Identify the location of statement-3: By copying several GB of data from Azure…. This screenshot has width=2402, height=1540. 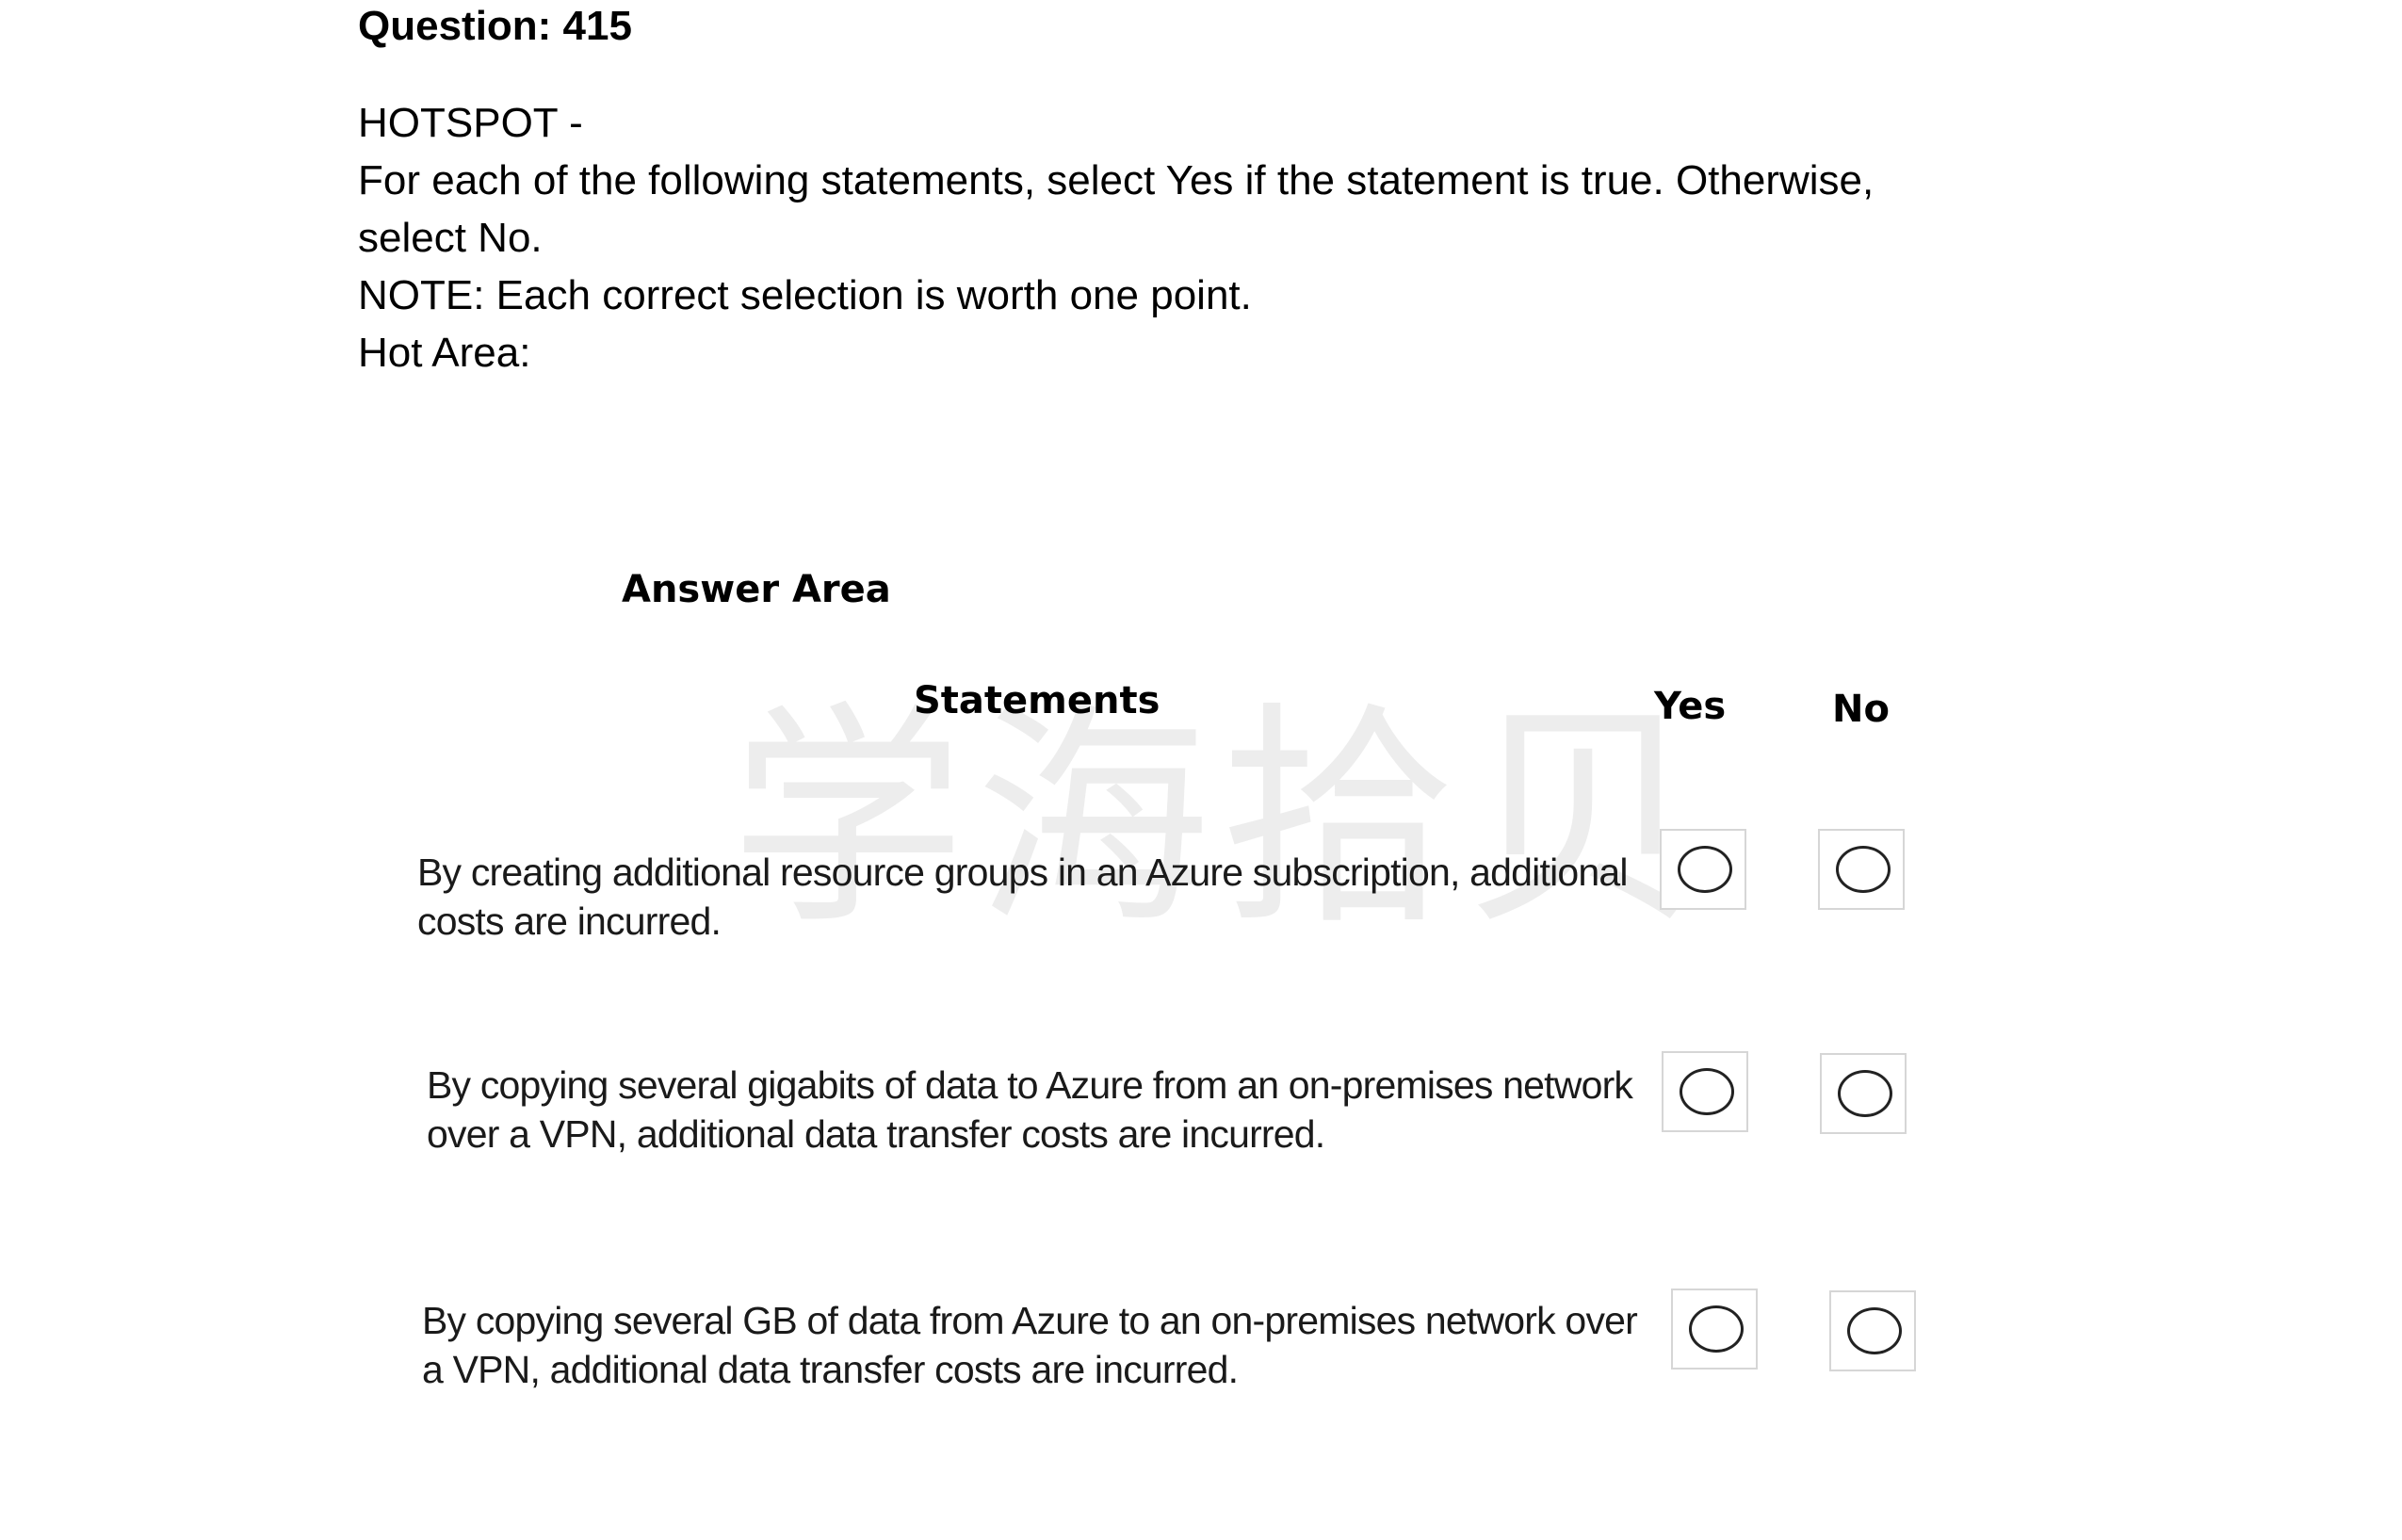
(1030, 1345).